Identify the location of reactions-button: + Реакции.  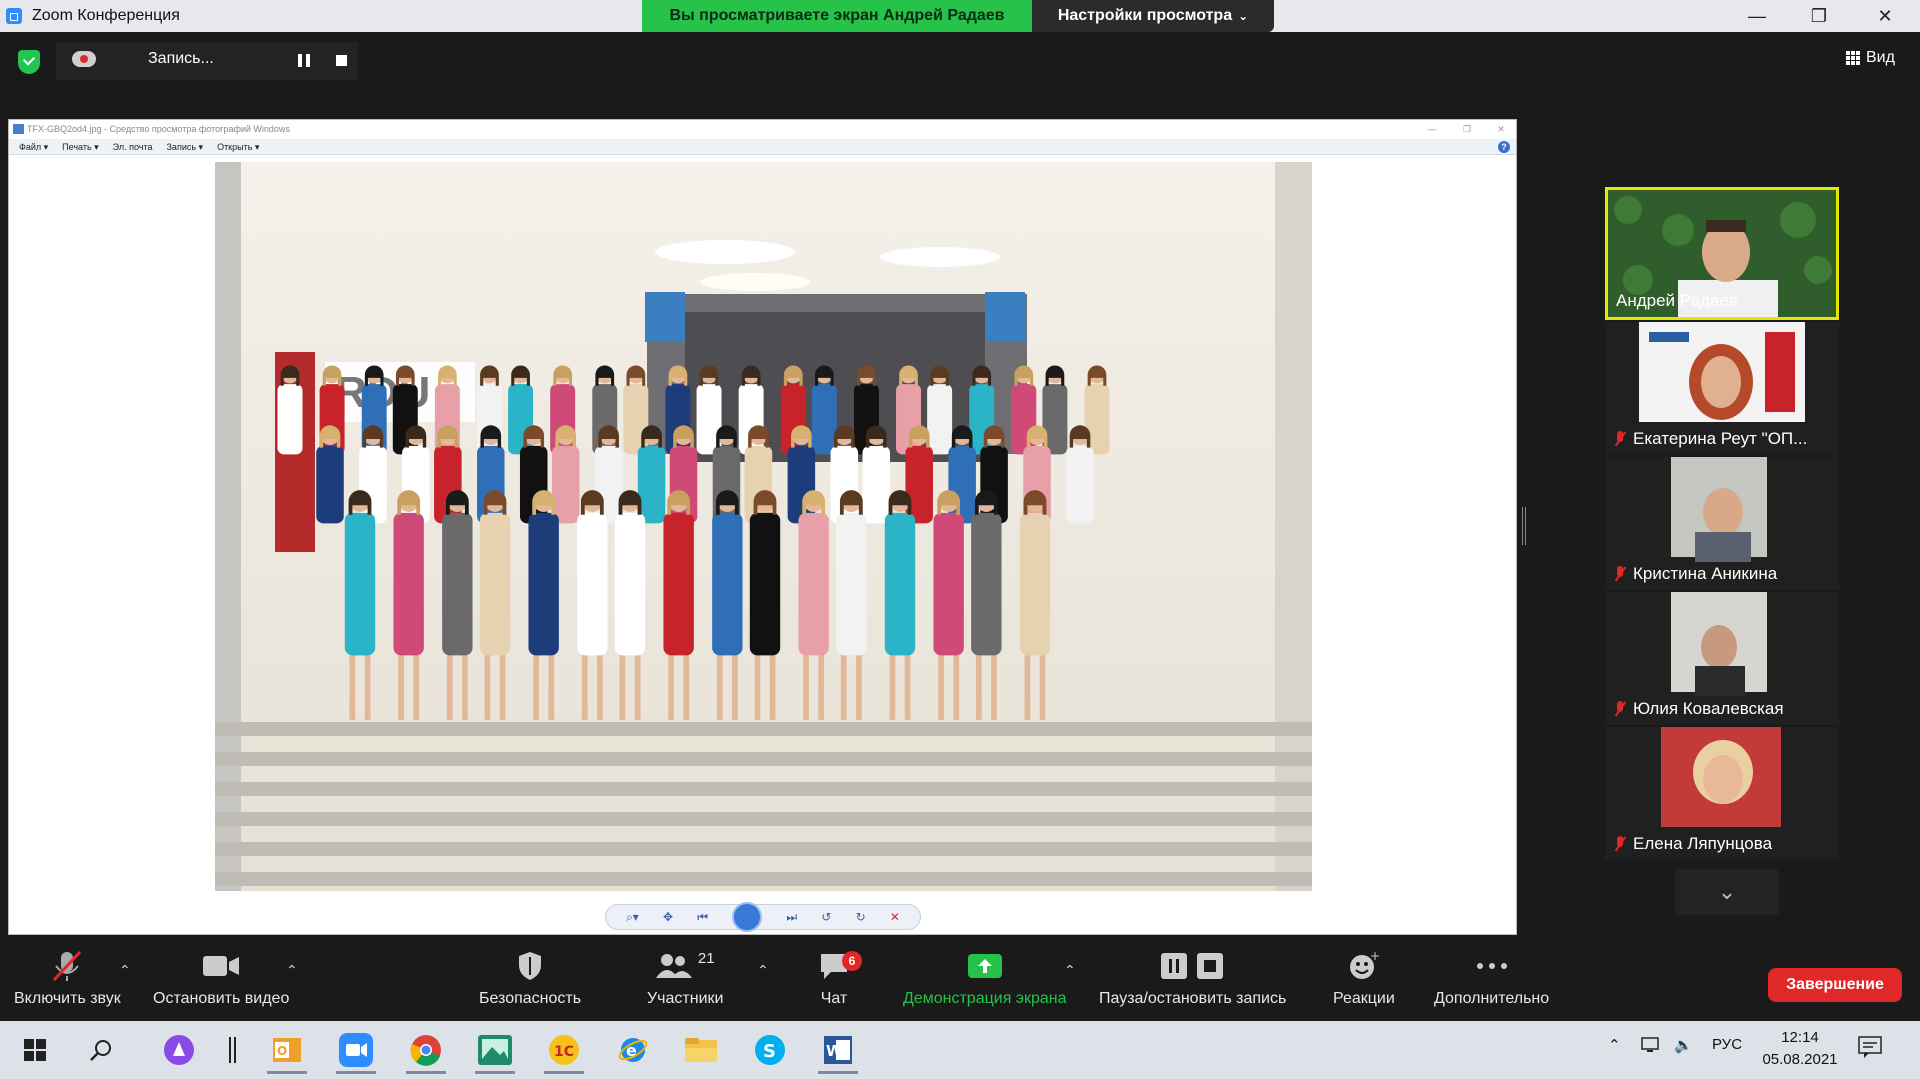
(1364, 979).